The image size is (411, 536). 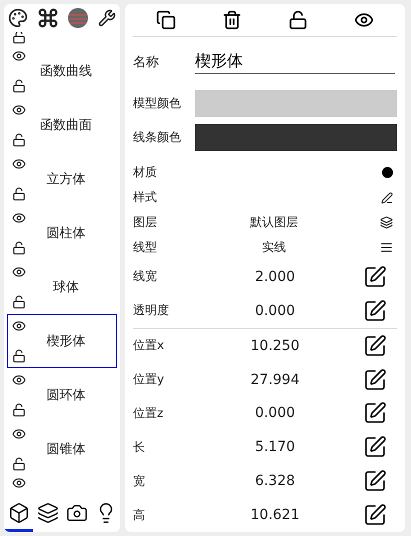 I want to click on property-label: 线型, so click(x=145, y=247).